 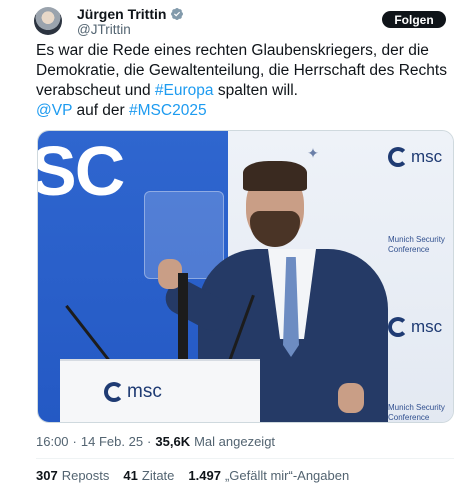 What do you see at coordinates (245, 458) in the screenshot?
I see `divider` at bounding box center [245, 458].